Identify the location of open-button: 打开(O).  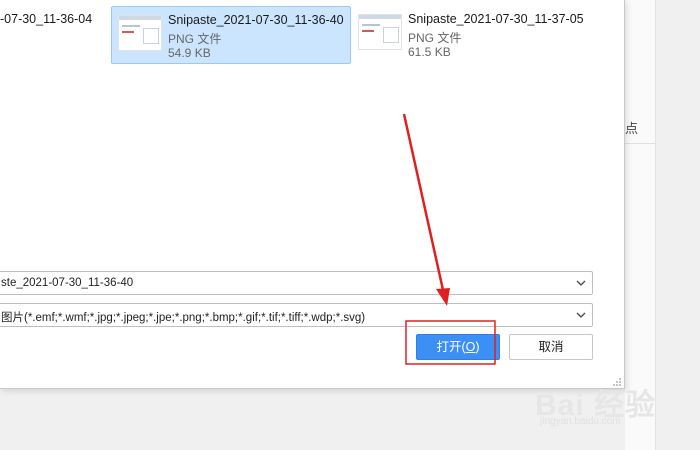
(458, 347).